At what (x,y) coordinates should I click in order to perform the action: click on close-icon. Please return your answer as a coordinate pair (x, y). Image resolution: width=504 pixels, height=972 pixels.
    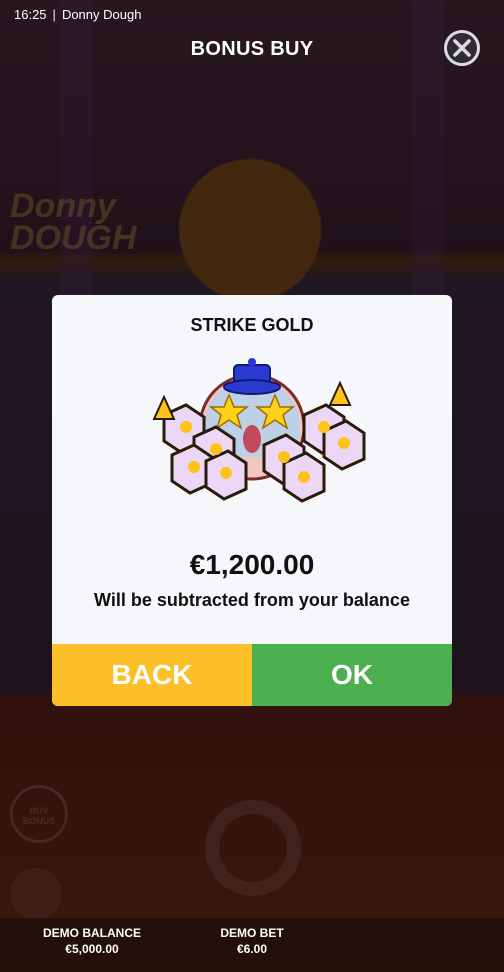
    Looking at the image, I should click on (462, 48).